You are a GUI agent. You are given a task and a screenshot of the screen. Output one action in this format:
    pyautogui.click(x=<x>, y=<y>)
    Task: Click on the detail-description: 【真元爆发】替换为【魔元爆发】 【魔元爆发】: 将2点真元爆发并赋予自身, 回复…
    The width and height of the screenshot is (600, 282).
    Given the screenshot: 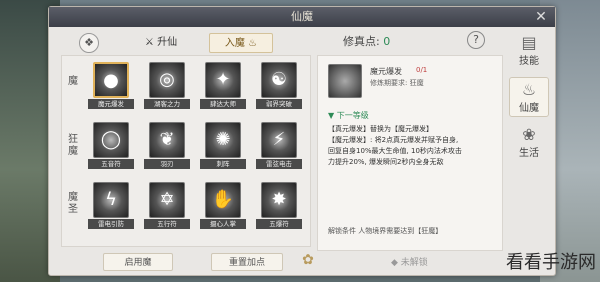 What is the action you would take?
    pyautogui.click(x=395, y=145)
    